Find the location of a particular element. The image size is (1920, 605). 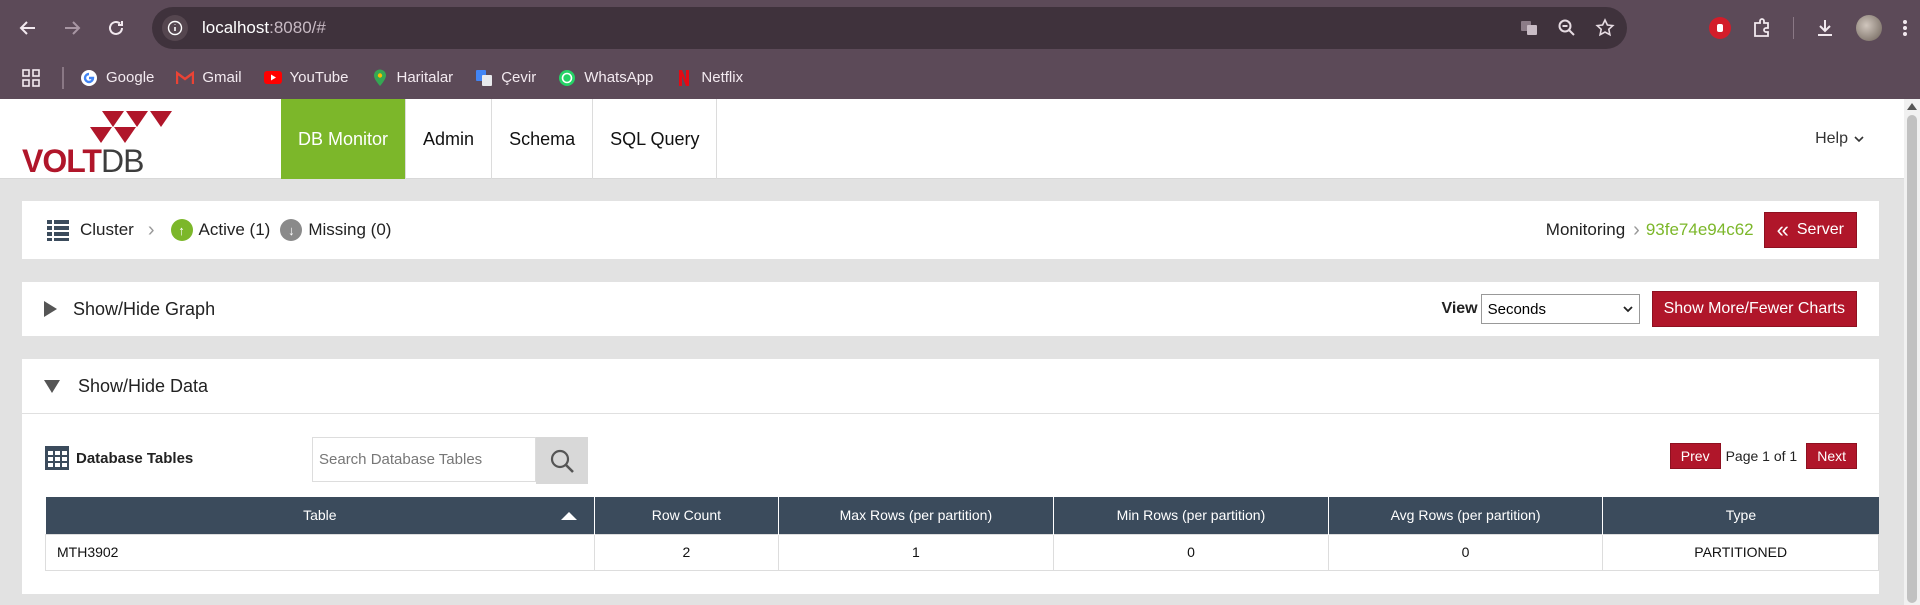

logo-db: DB is located at coordinates (122, 161).